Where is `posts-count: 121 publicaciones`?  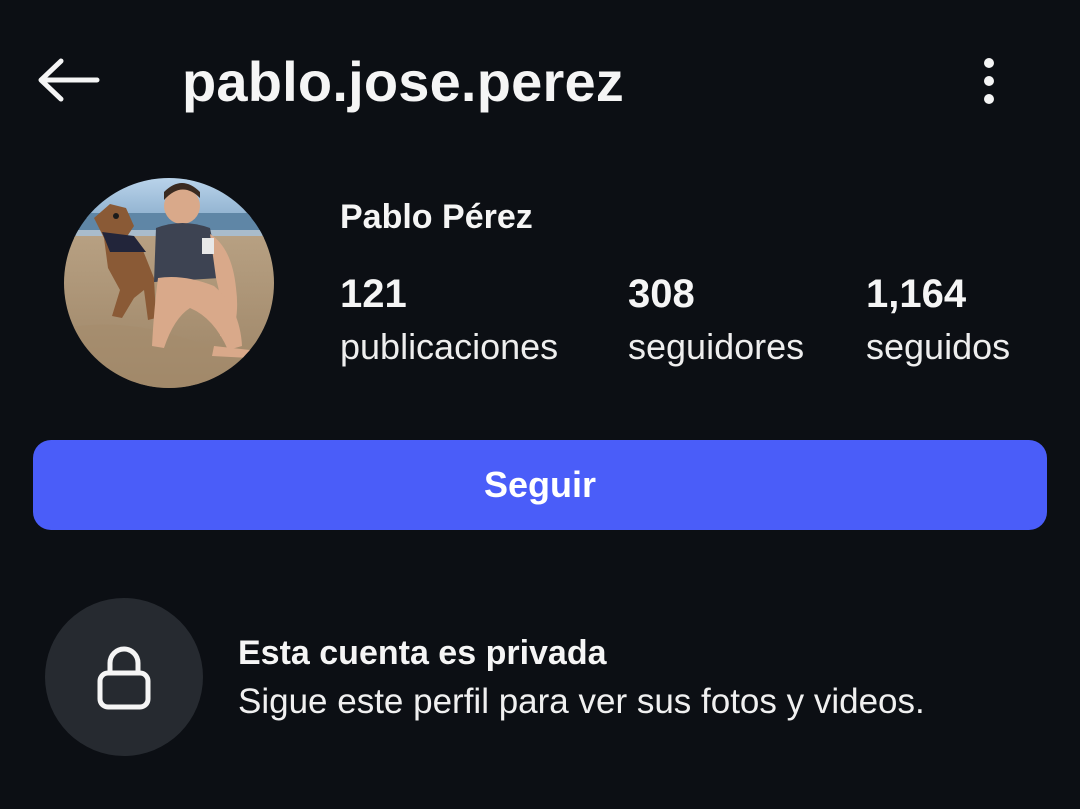
posts-count: 121 publicaciones is located at coordinates (449, 321).